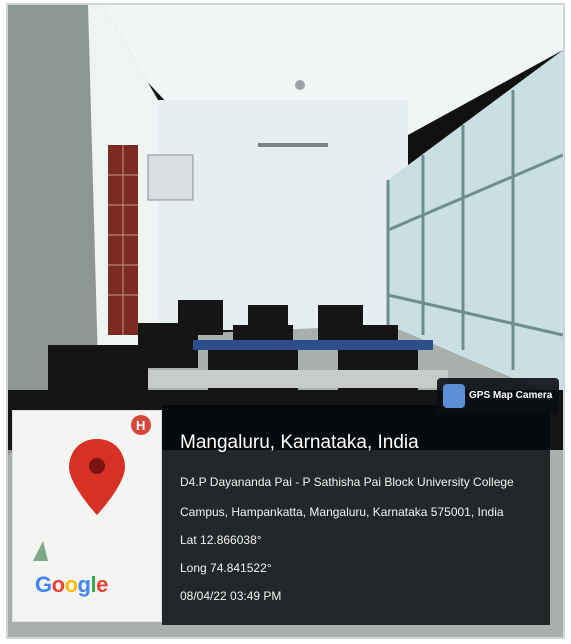 The width and height of the screenshot is (571, 644). What do you see at coordinates (313, 345) in the screenshot?
I see `desk-edge` at bounding box center [313, 345].